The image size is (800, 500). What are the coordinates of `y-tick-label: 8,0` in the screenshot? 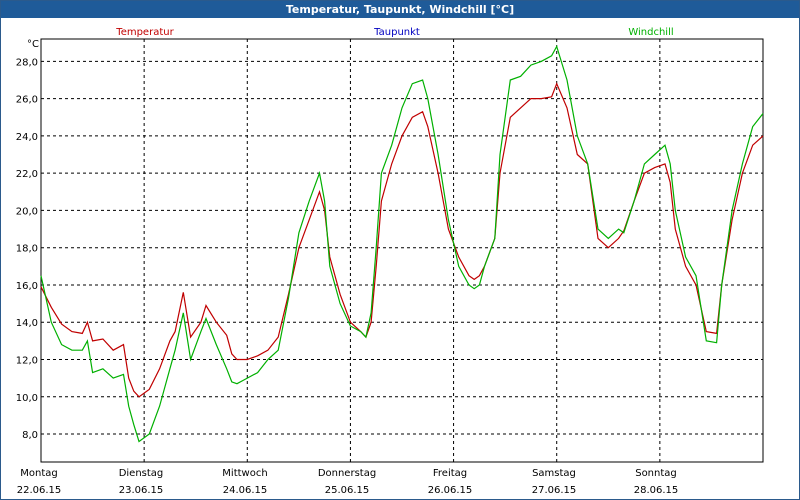 It's located at (30, 435).